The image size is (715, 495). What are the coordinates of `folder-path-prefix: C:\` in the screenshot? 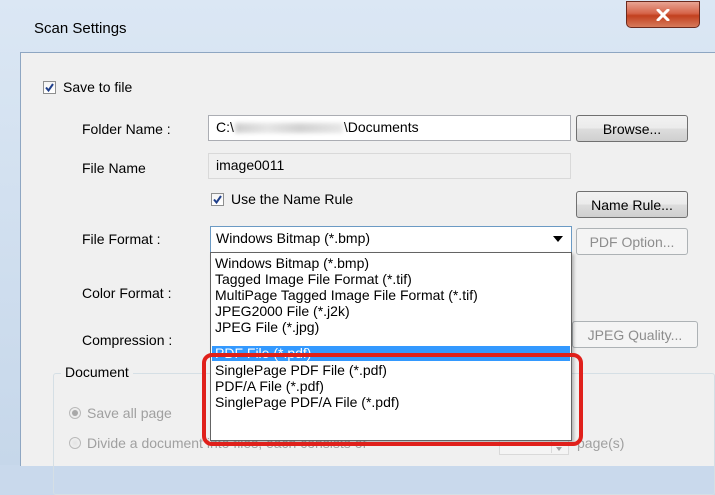 It's located at (225, 127).